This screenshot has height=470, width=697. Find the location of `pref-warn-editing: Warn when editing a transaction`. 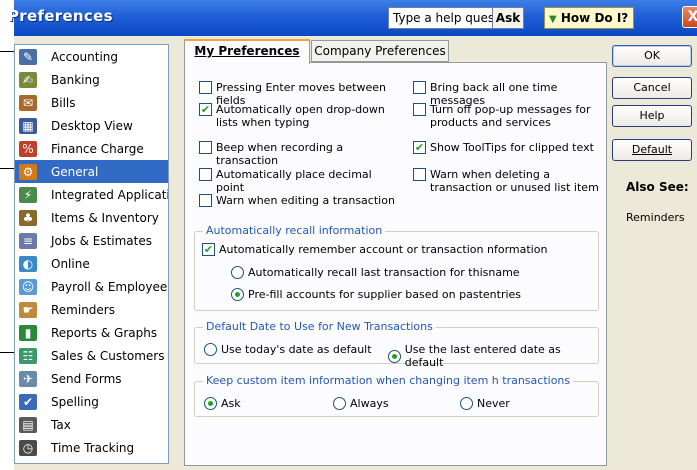

pref-warn-editing: Warn when editing a transaction is located at coordinates (299, 200).